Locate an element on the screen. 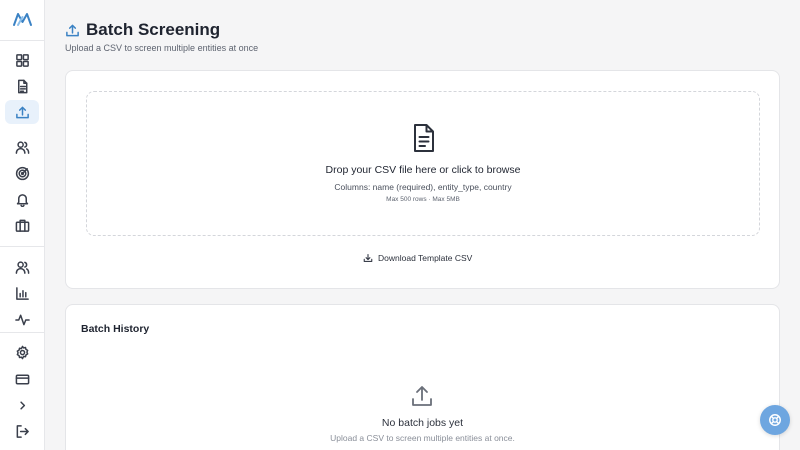  logout-icon is located at coordinates (22, 431).